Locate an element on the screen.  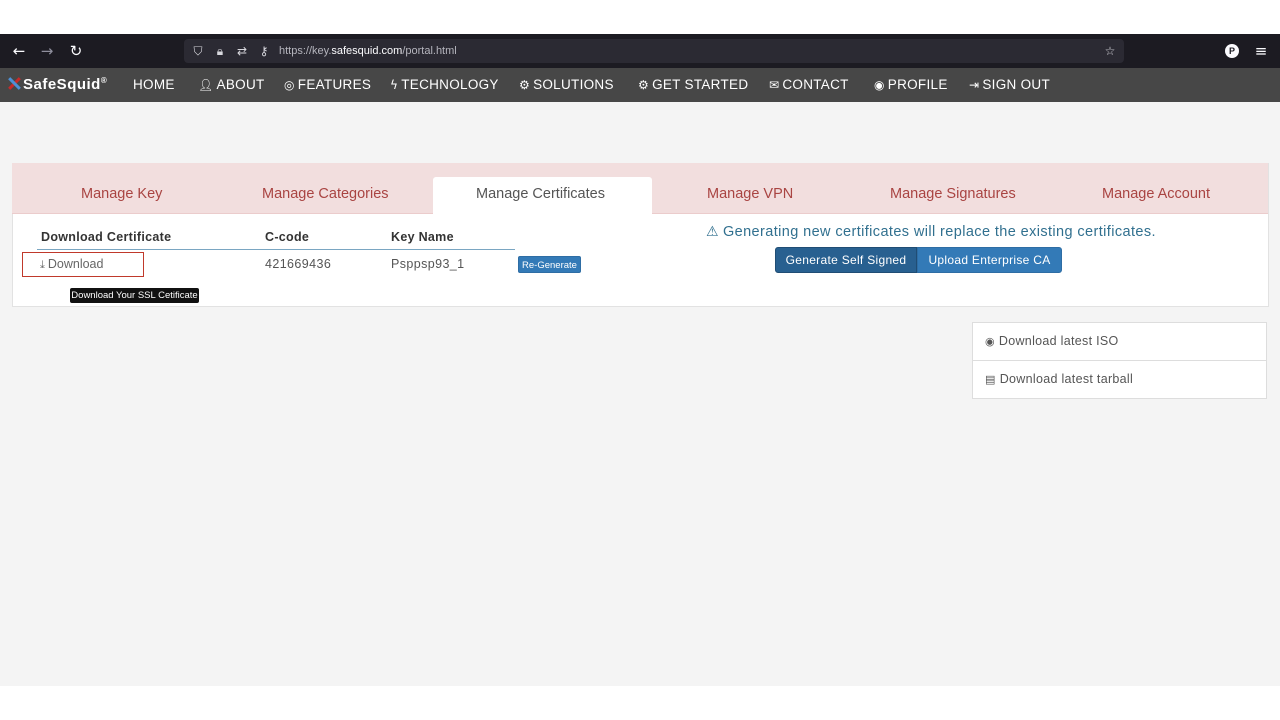
nav-sign-out: ⇥ SIGN OUT is located at coordinates (1009, 84).